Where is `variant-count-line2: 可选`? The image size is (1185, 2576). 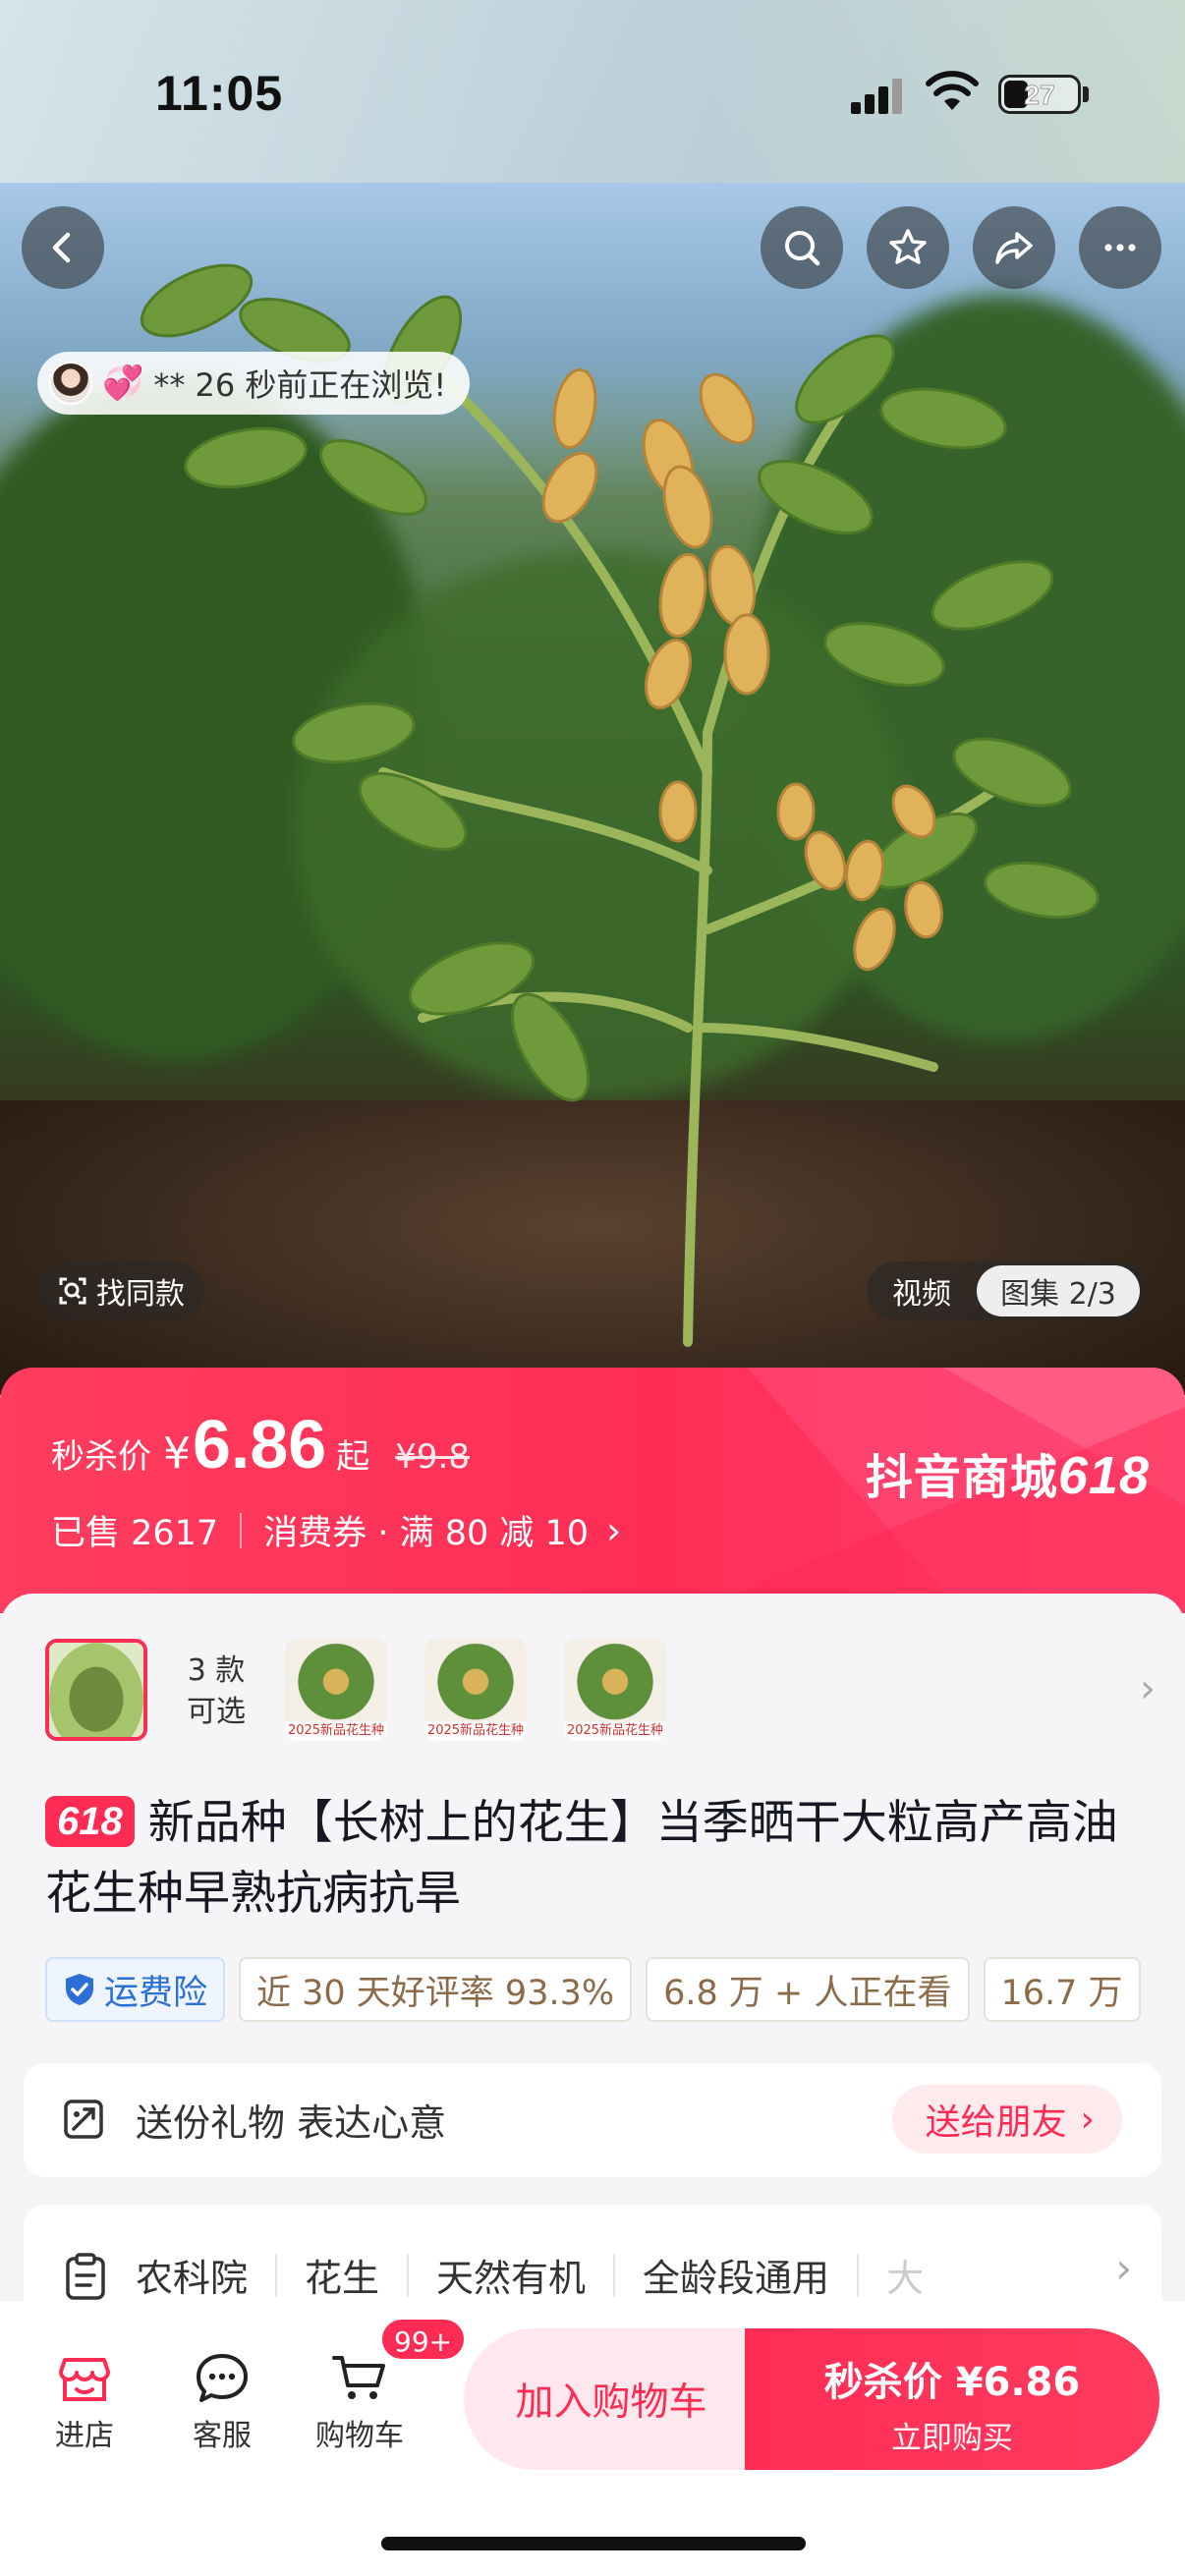
variant-count-line2: 可选 is located at coordinates (216, 1712).